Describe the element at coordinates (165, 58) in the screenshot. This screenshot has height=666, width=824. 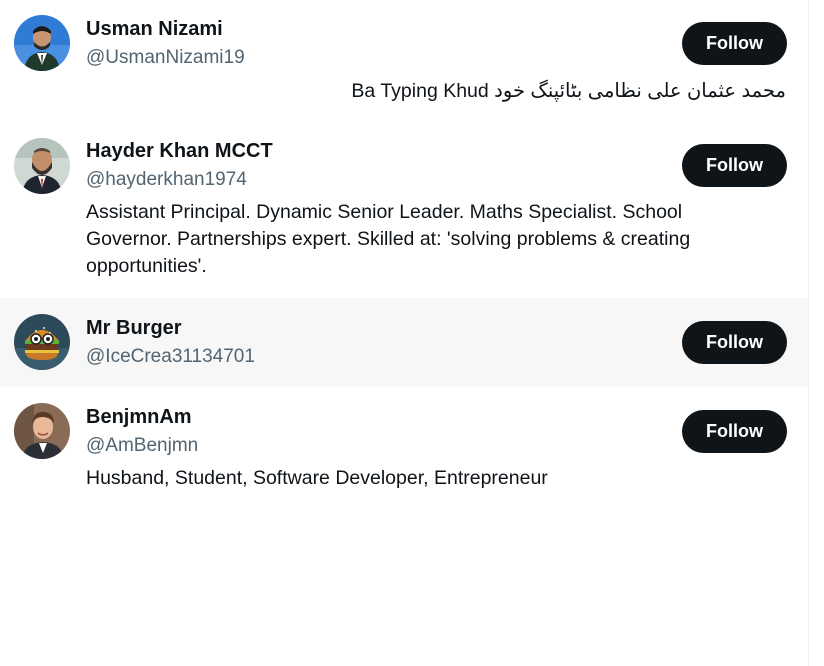
I see `user-handle: @UsmanNizami19` at that location.